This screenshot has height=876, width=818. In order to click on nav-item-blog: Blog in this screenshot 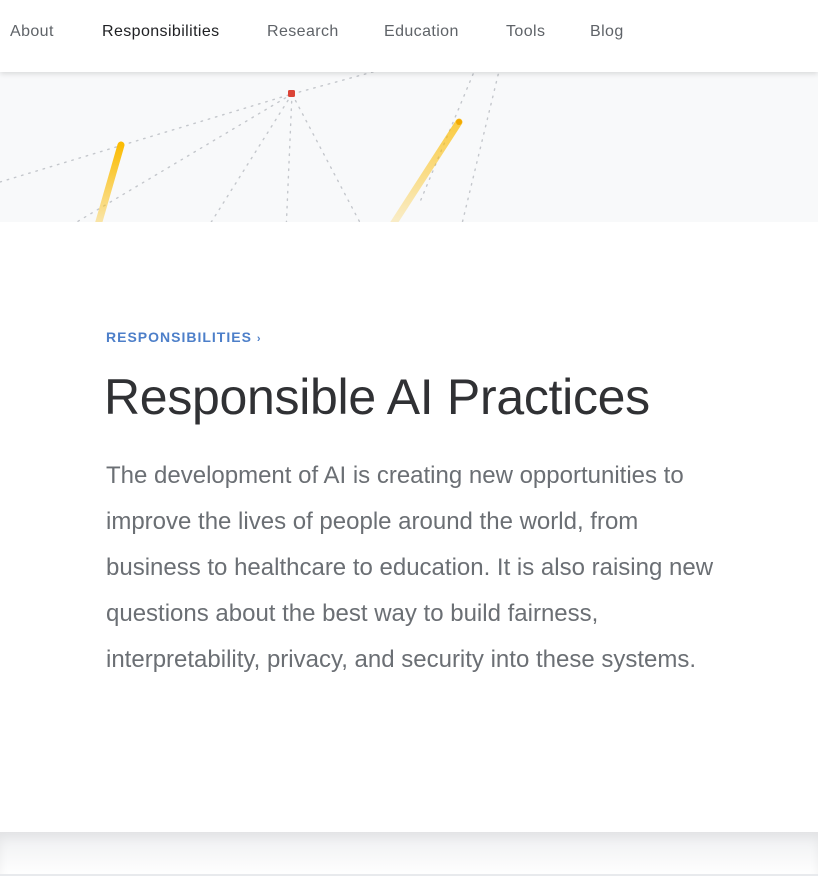, I will do `click(607, 32)`.